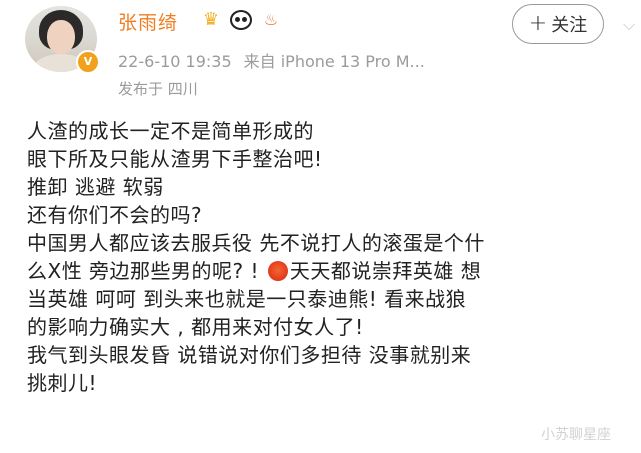 The width and height of the screenshot is (641, 453). Describe the element at coordinates (569, 25) in the screenshot. I see `follow-button-label: 关注` at that location.